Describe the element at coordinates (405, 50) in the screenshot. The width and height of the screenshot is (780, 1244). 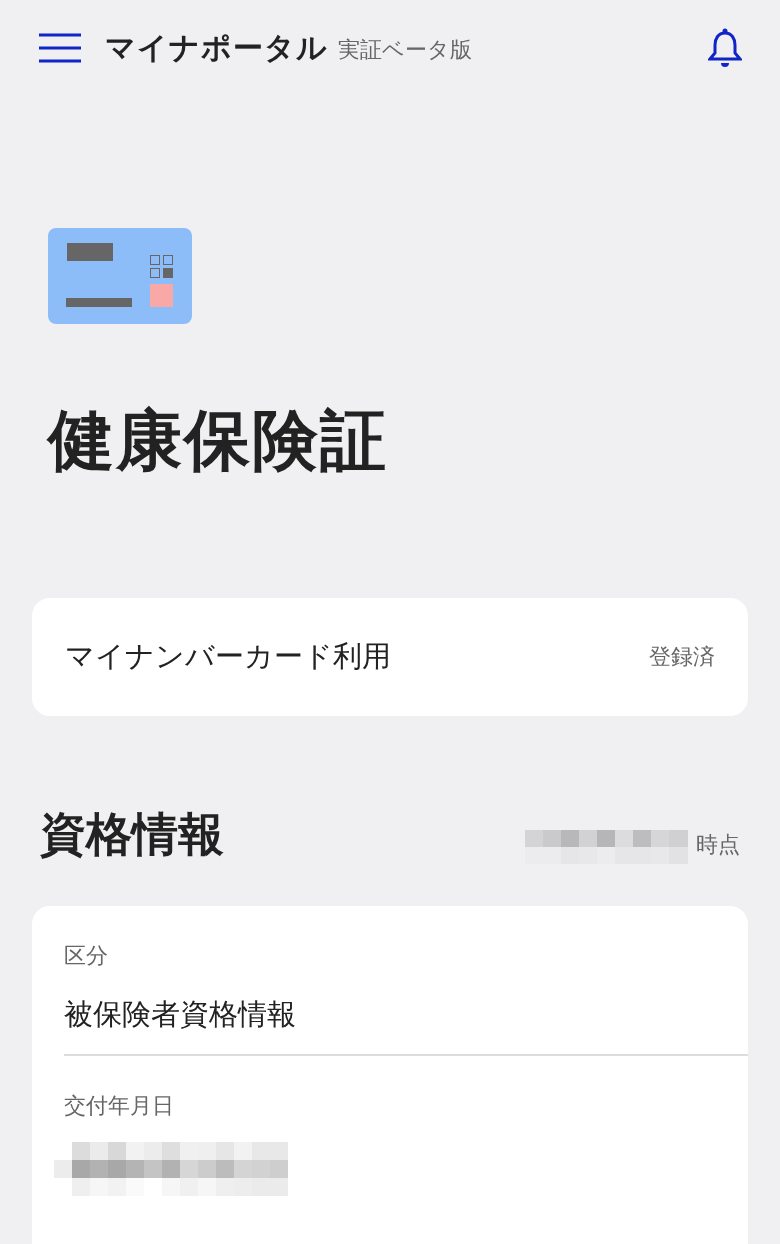
I see `app-subtitle: 実証ベータ版` at that location.